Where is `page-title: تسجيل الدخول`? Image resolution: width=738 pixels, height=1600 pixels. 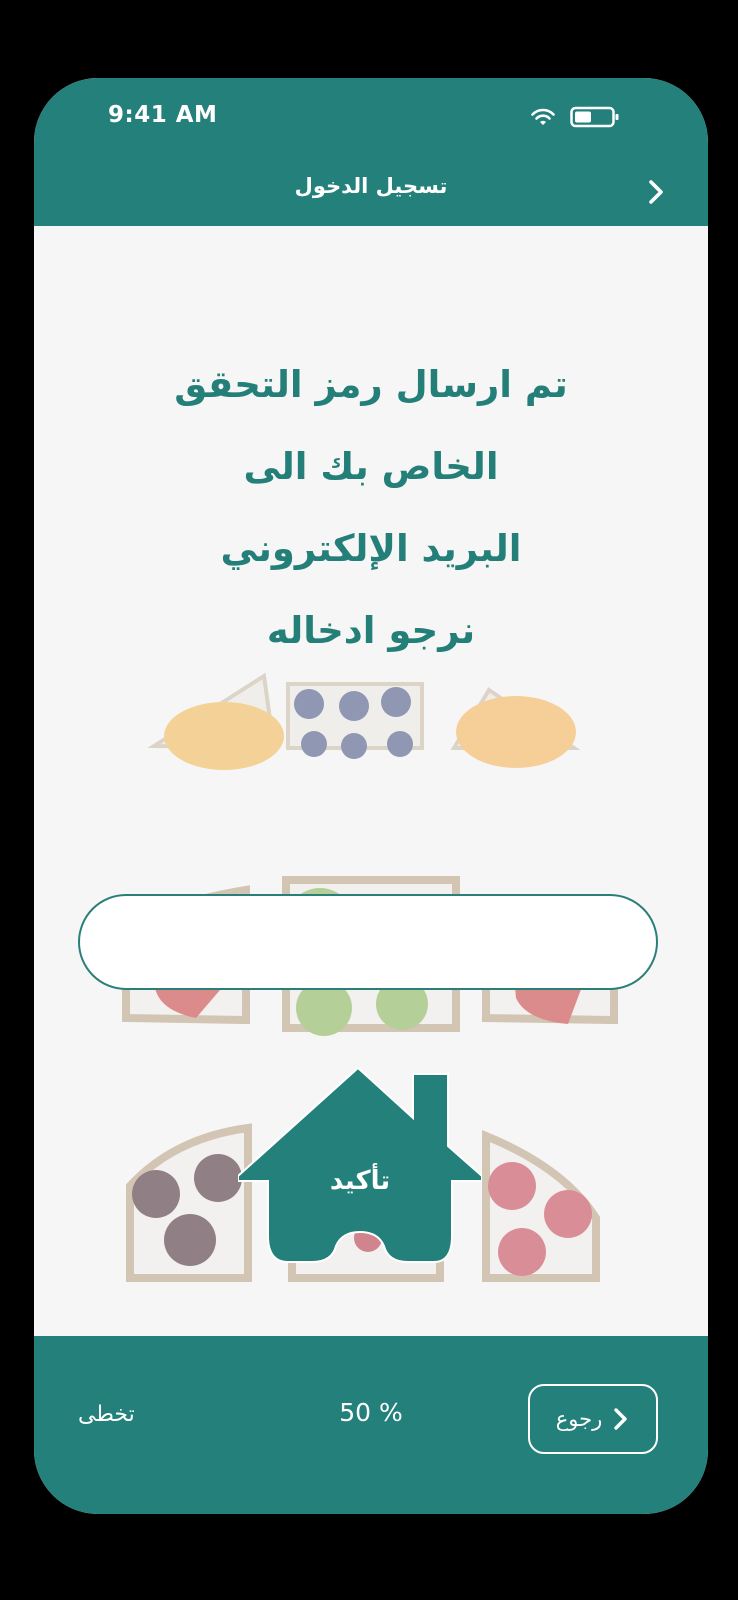
page-title: تسجيل الدخول is located at coordinates (371, 186).